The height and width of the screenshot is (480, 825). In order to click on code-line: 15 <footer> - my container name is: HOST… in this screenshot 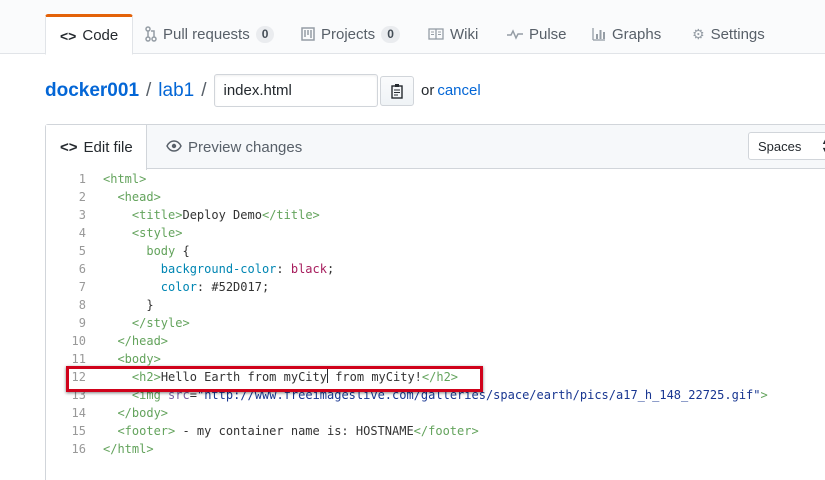, I will do `click(435, 431)`.